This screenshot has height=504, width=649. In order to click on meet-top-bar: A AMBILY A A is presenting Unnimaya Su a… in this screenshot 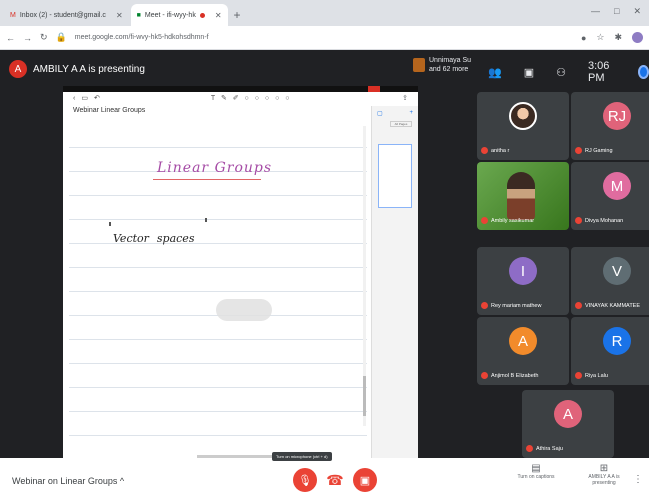, I will do `click(324, 69)`.